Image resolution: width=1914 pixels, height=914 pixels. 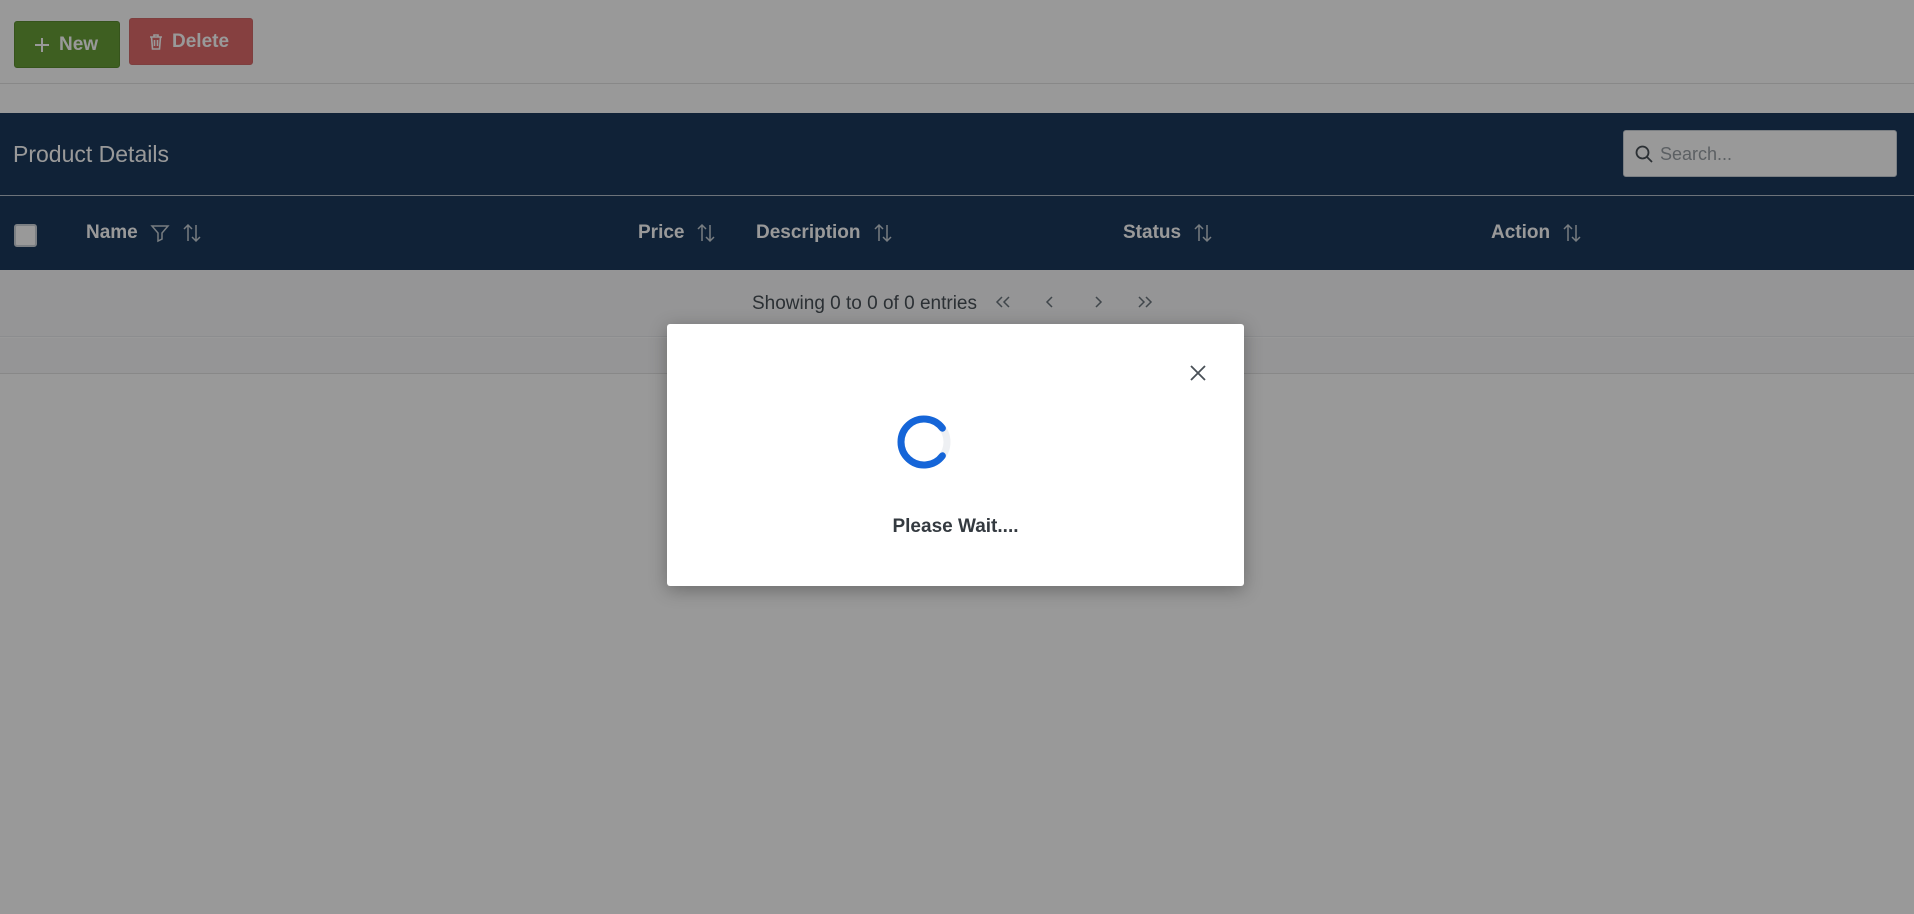 What do you see at coordinates (924, 442) in the screenshot?
I see `loading-spinner-icon` at bounding box center [924, 442].